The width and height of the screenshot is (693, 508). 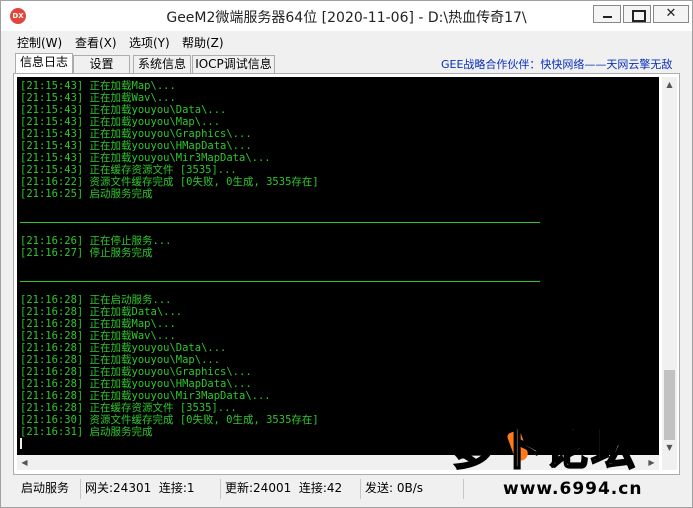 What do you see at coordinates (162, 64) in the screenshot?
I see `tab-system-info: 系统信息` at bounding box center [162, 64].